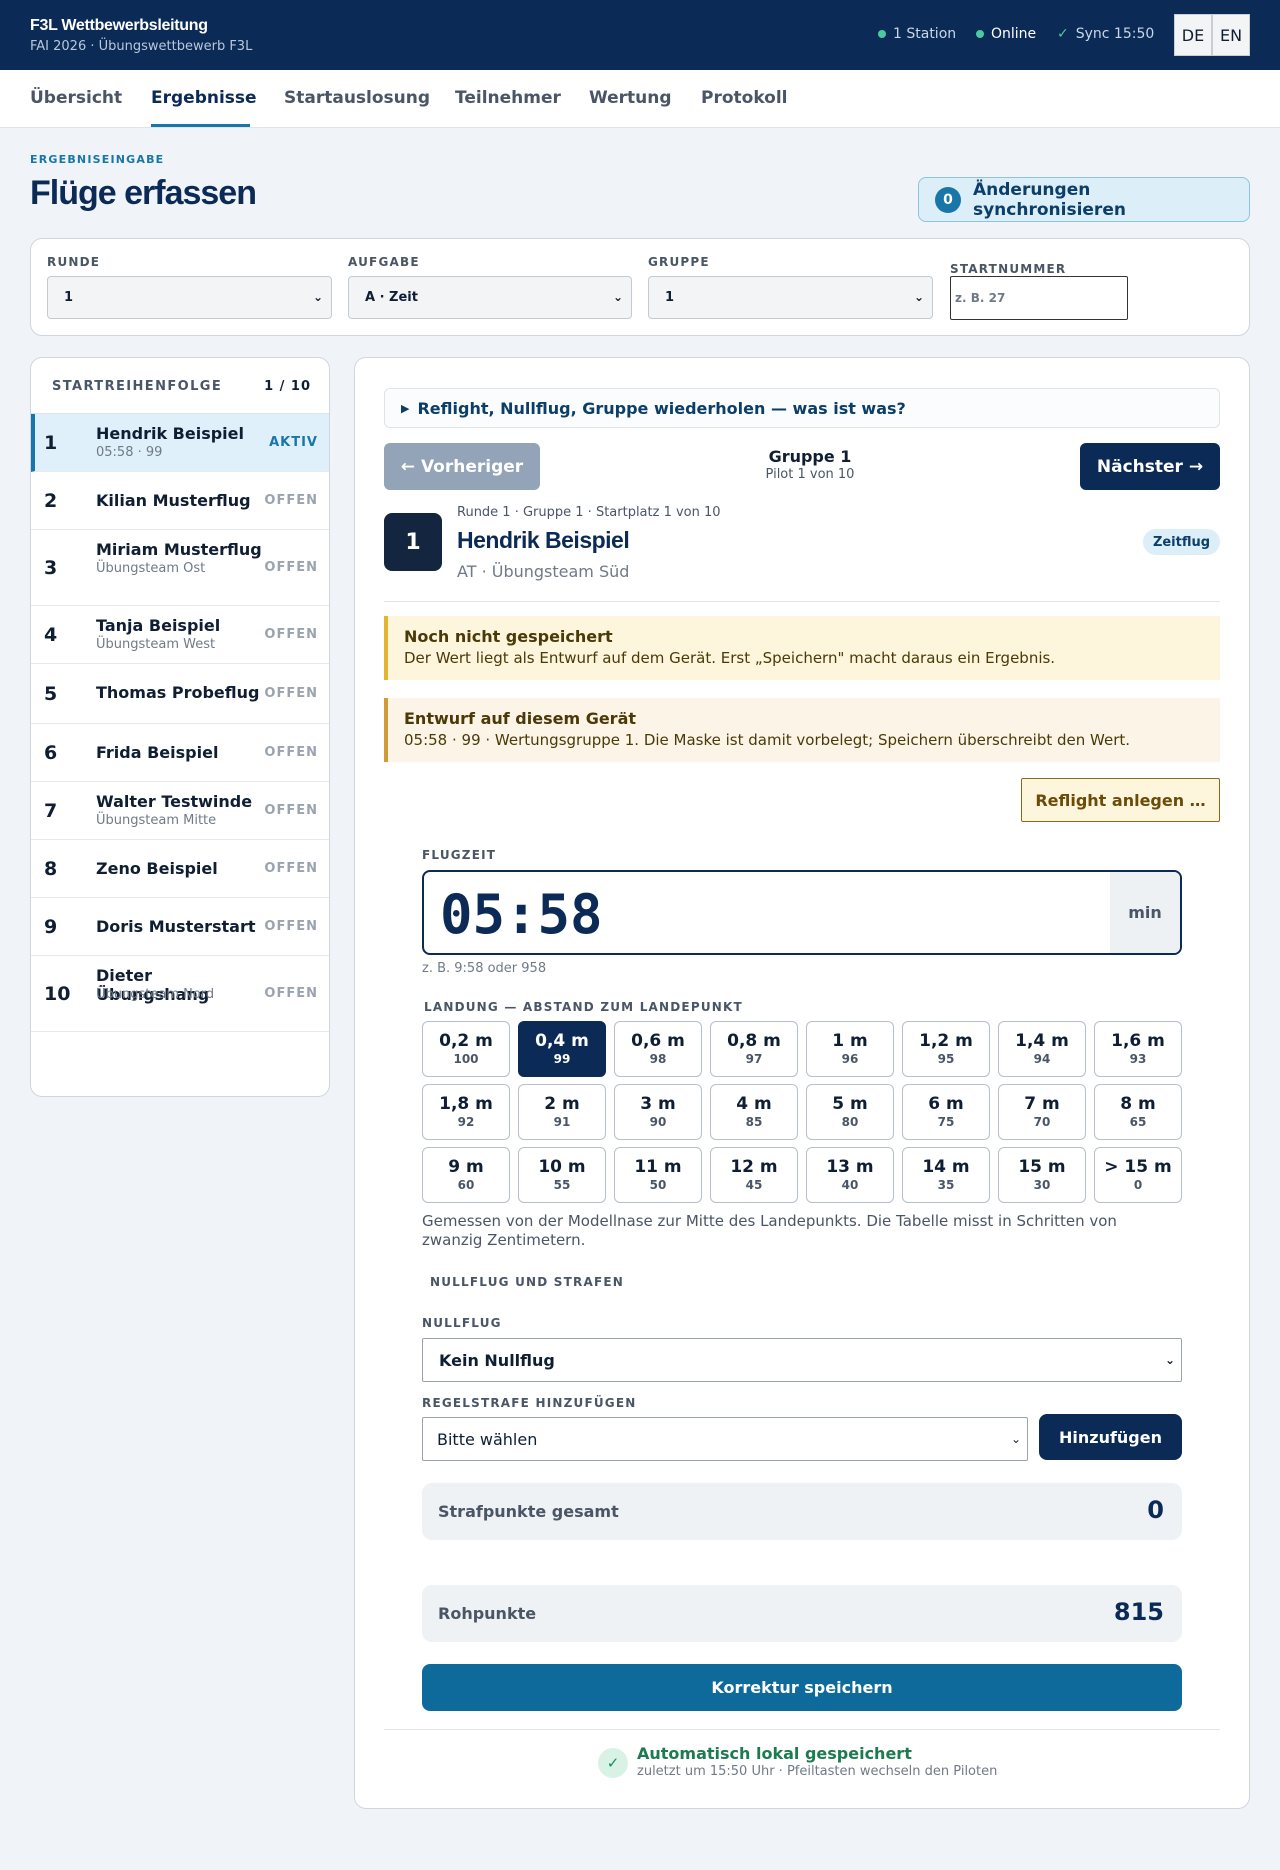 This screenshot has height=1870, width=1280. Describe the element at coordinates (1138, 1112) in the screenshot. I see `landing-option-button: 8 m 65` at that location.